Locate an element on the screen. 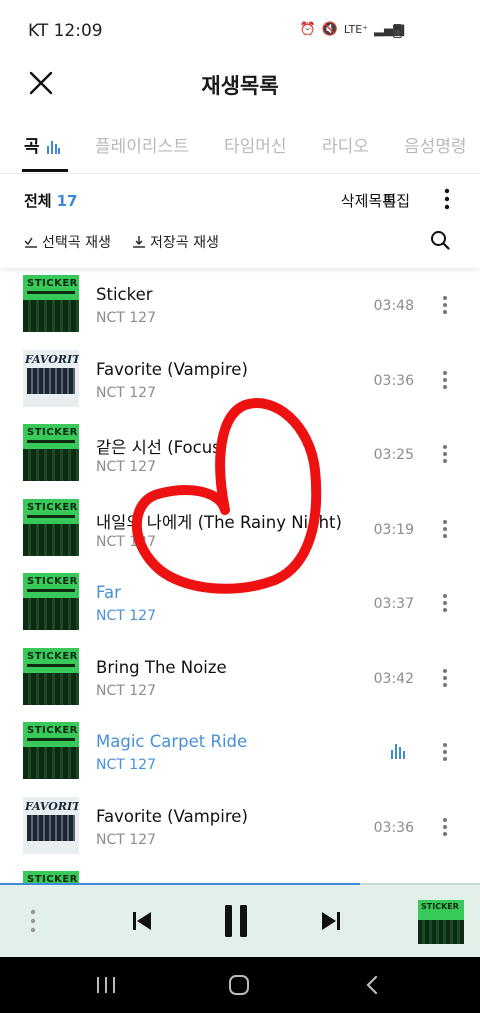  header: 재생목록 is located at coordinates (240, 85).